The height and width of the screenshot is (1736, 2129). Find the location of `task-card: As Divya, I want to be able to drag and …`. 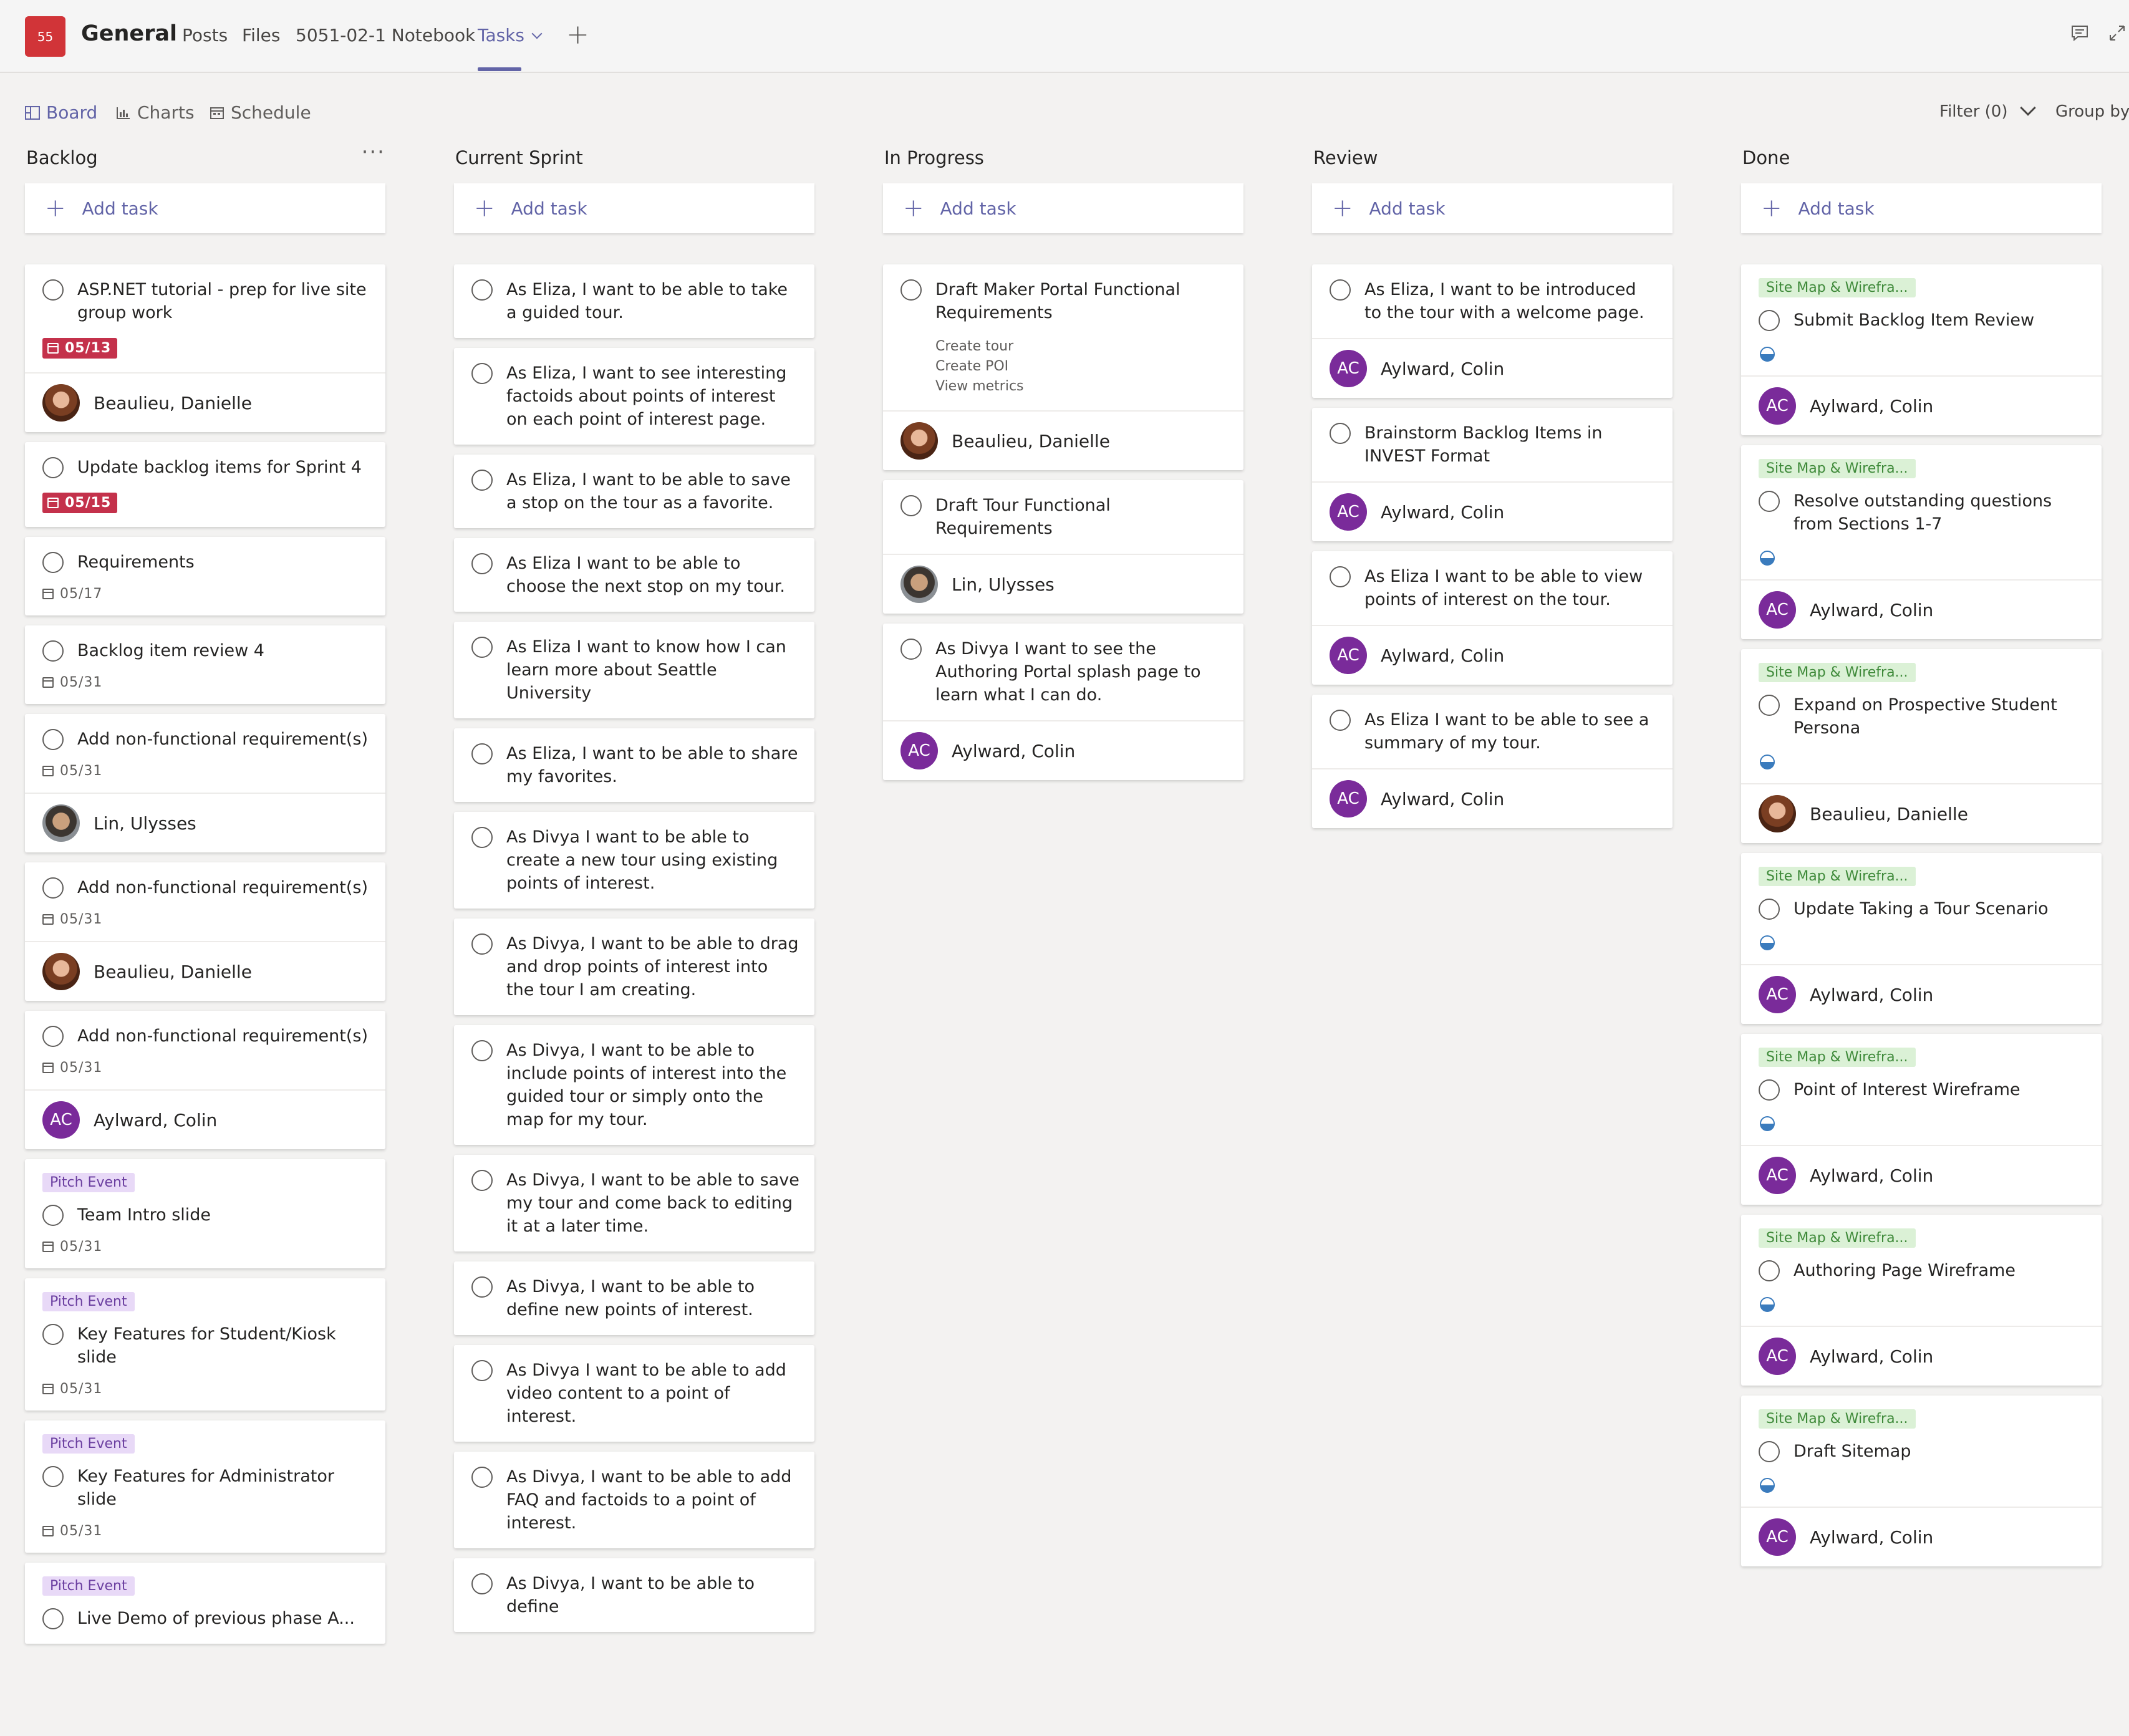

task-card: As Divya, I want to be able to drag and … is located at coordinates (634, 967).